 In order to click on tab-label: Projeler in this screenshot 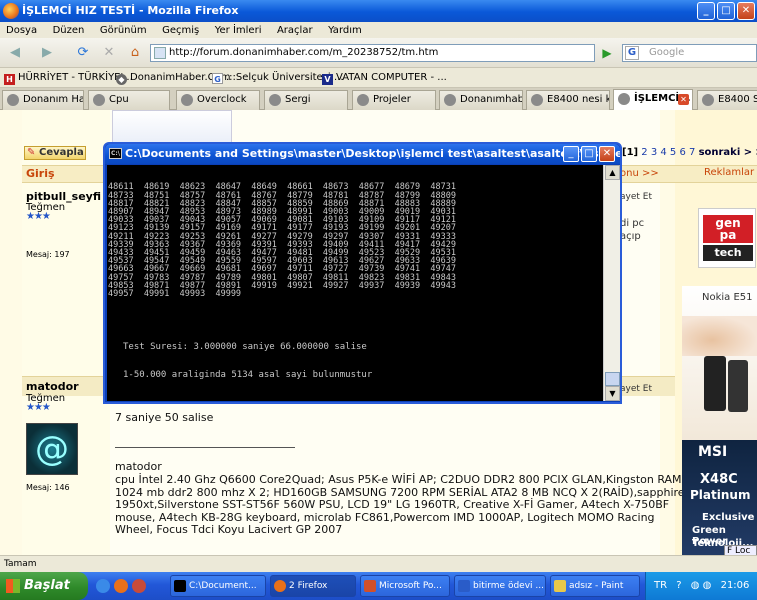, I will do `click(392, 99)`.